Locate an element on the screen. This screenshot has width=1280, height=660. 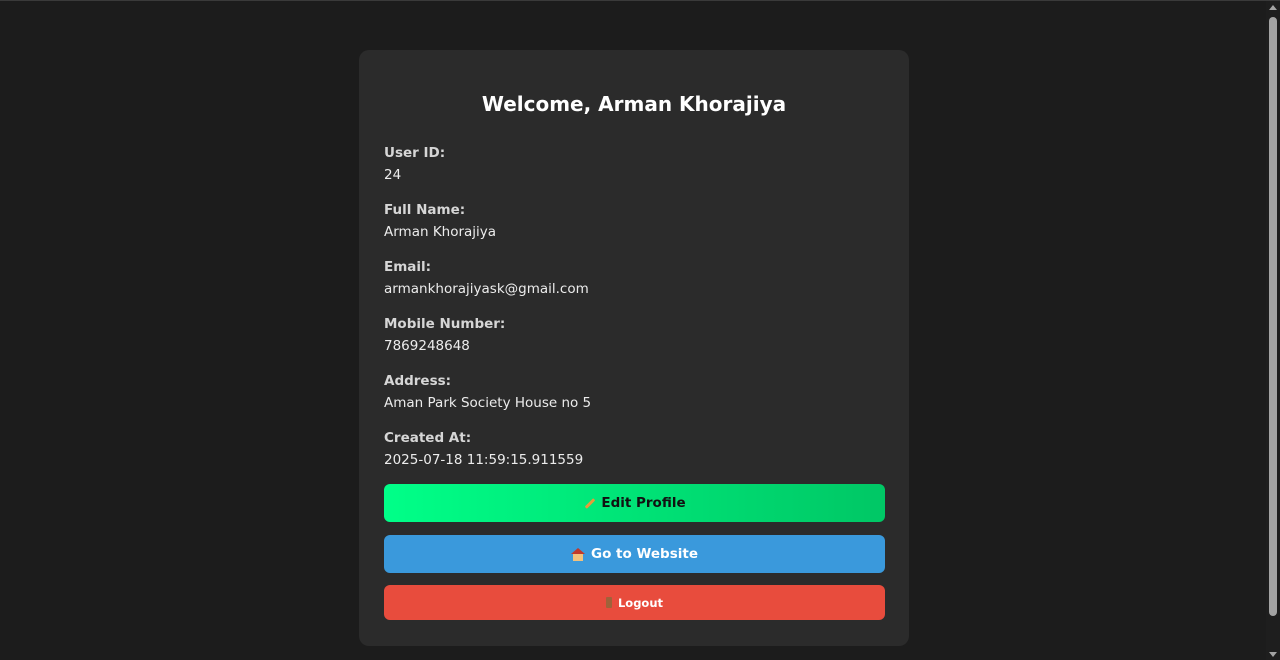
field-label: Full Name: is located at coordinates (425, 210).